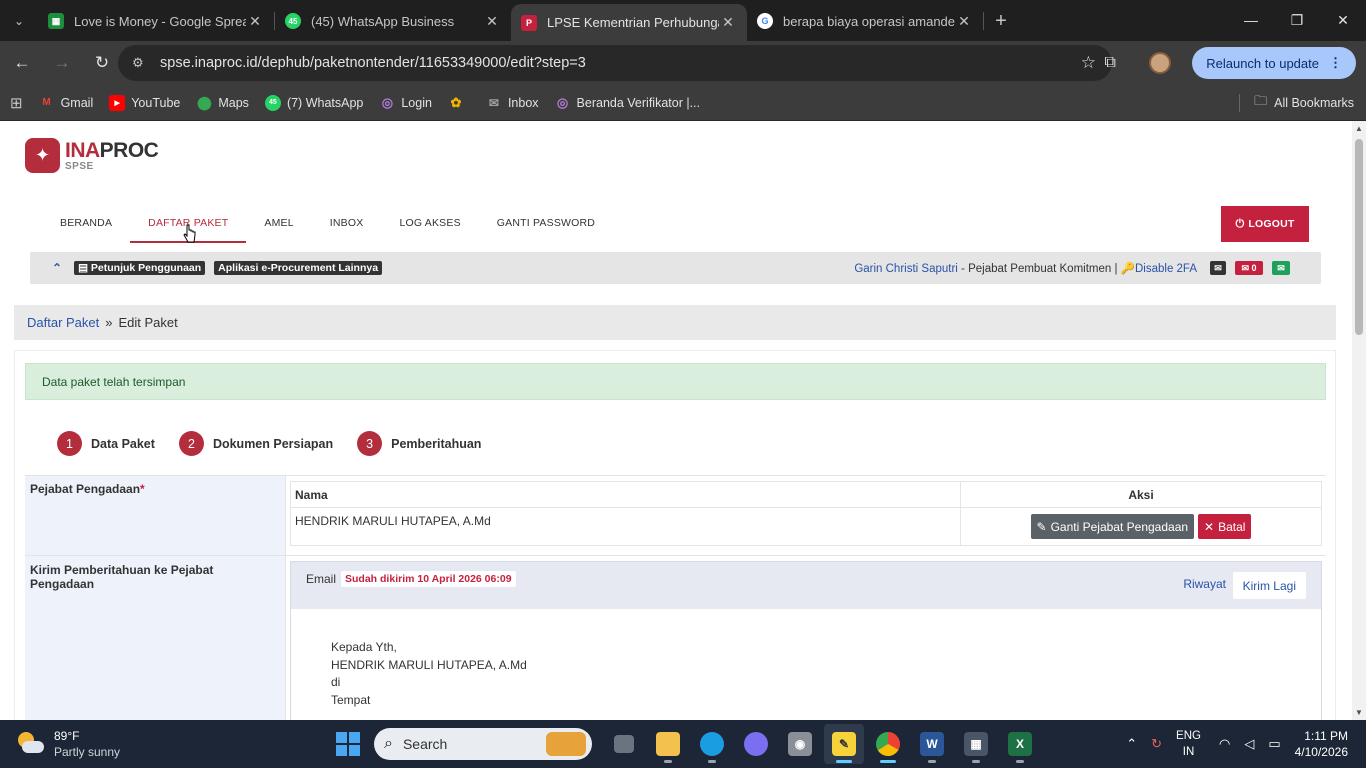 The image size is (1366, 768). What do you see at coordinates (1156, 744) in the screenshot?
I see `sync-icon: ↻` at bounding box center [1156, 744].